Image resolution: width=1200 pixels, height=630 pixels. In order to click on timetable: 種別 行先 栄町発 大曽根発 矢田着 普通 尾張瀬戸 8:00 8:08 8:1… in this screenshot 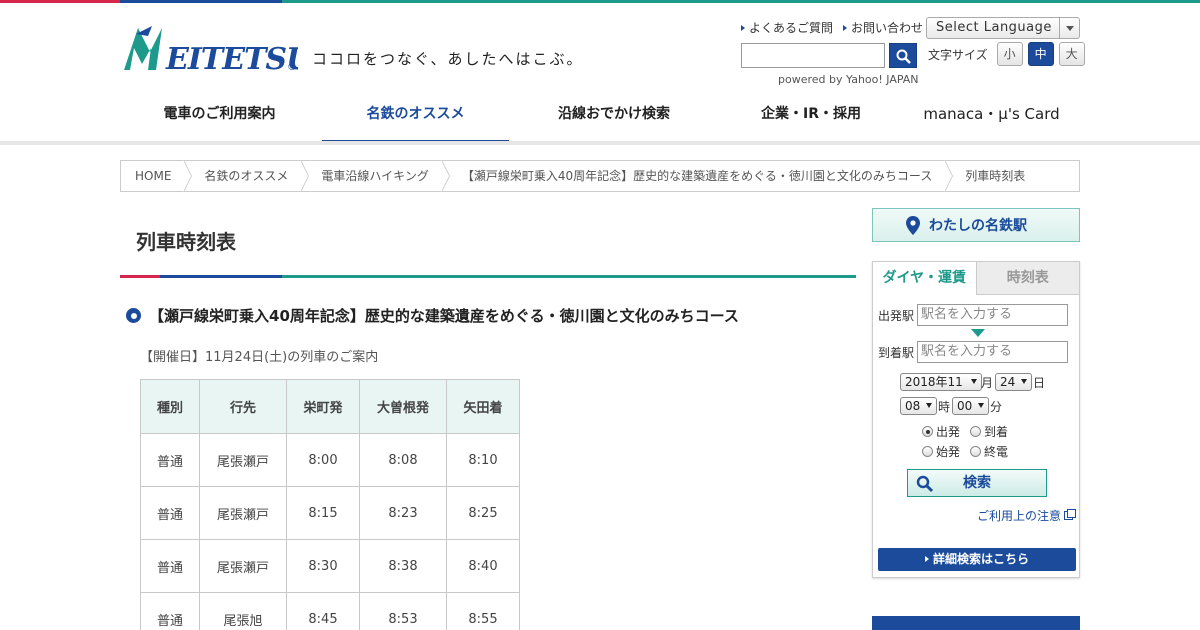, I will do `click(330, 504)`.